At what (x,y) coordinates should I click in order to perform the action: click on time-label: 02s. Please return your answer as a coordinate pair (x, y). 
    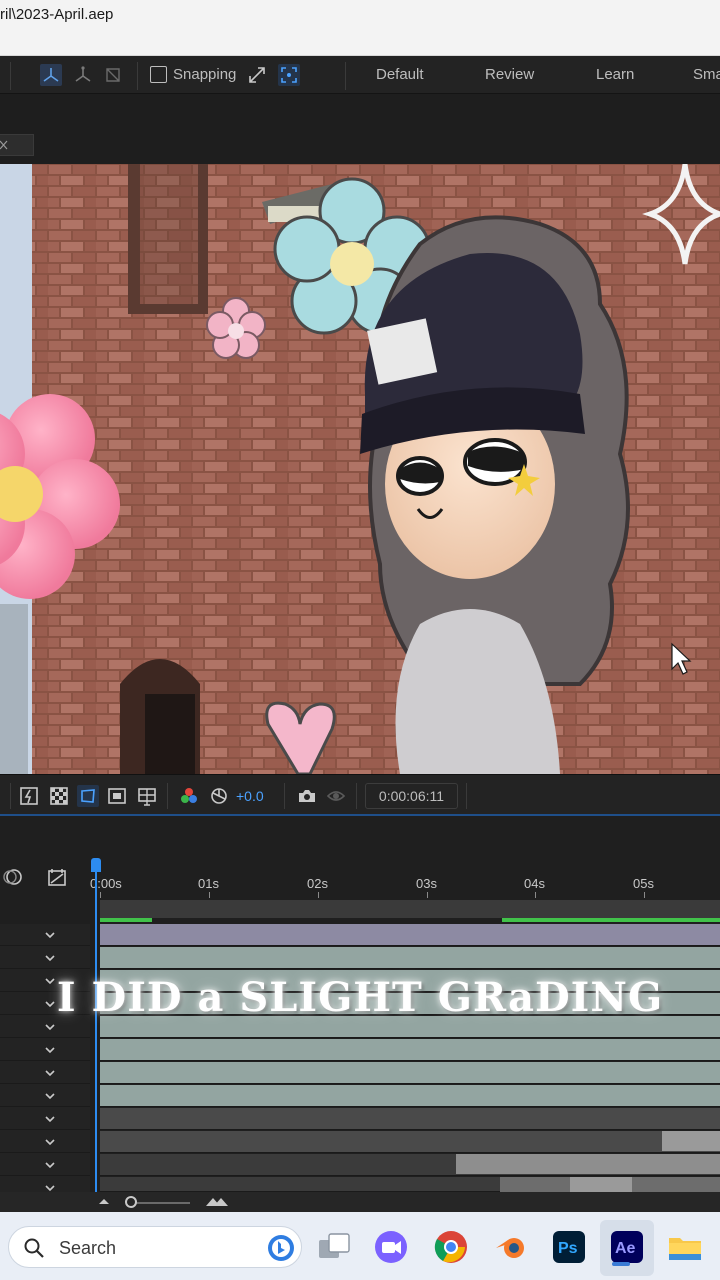
    Looking at the image, I should click on (317, 883).